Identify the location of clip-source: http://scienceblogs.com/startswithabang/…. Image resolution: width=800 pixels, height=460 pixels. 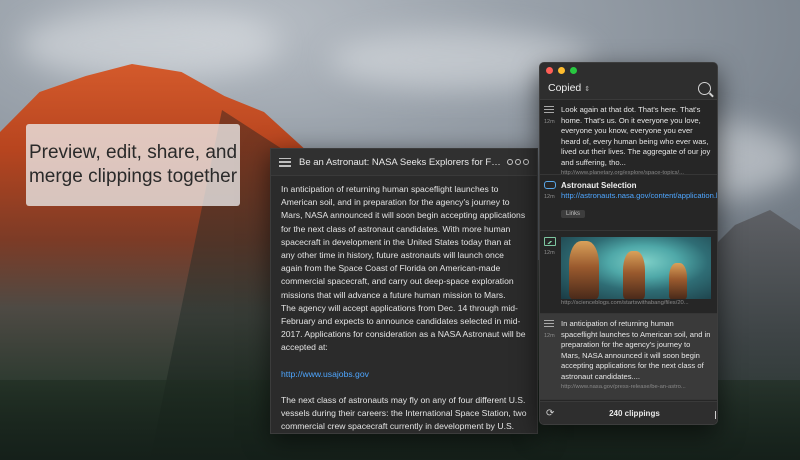
(625, 303).